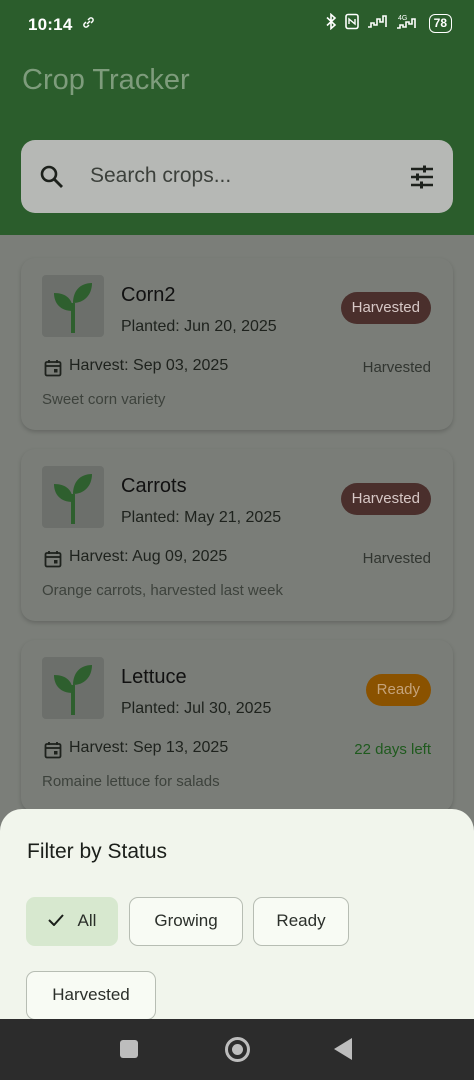 The width and height of the screenshot is (474, 1080). Describe the element at coordinates (129, 1049) in the screenshot. I see `recents-icon` at that location.